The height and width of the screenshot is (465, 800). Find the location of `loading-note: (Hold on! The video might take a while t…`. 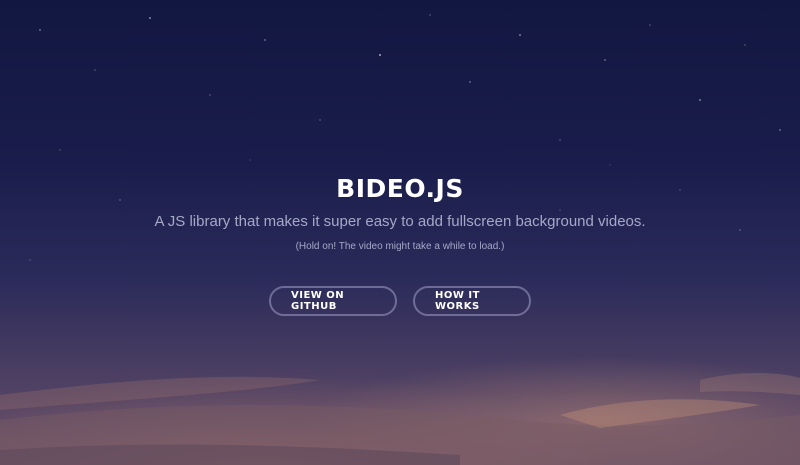

loading-note: (Hold on! The video might take a while t… is located at coordinates (400, 246).